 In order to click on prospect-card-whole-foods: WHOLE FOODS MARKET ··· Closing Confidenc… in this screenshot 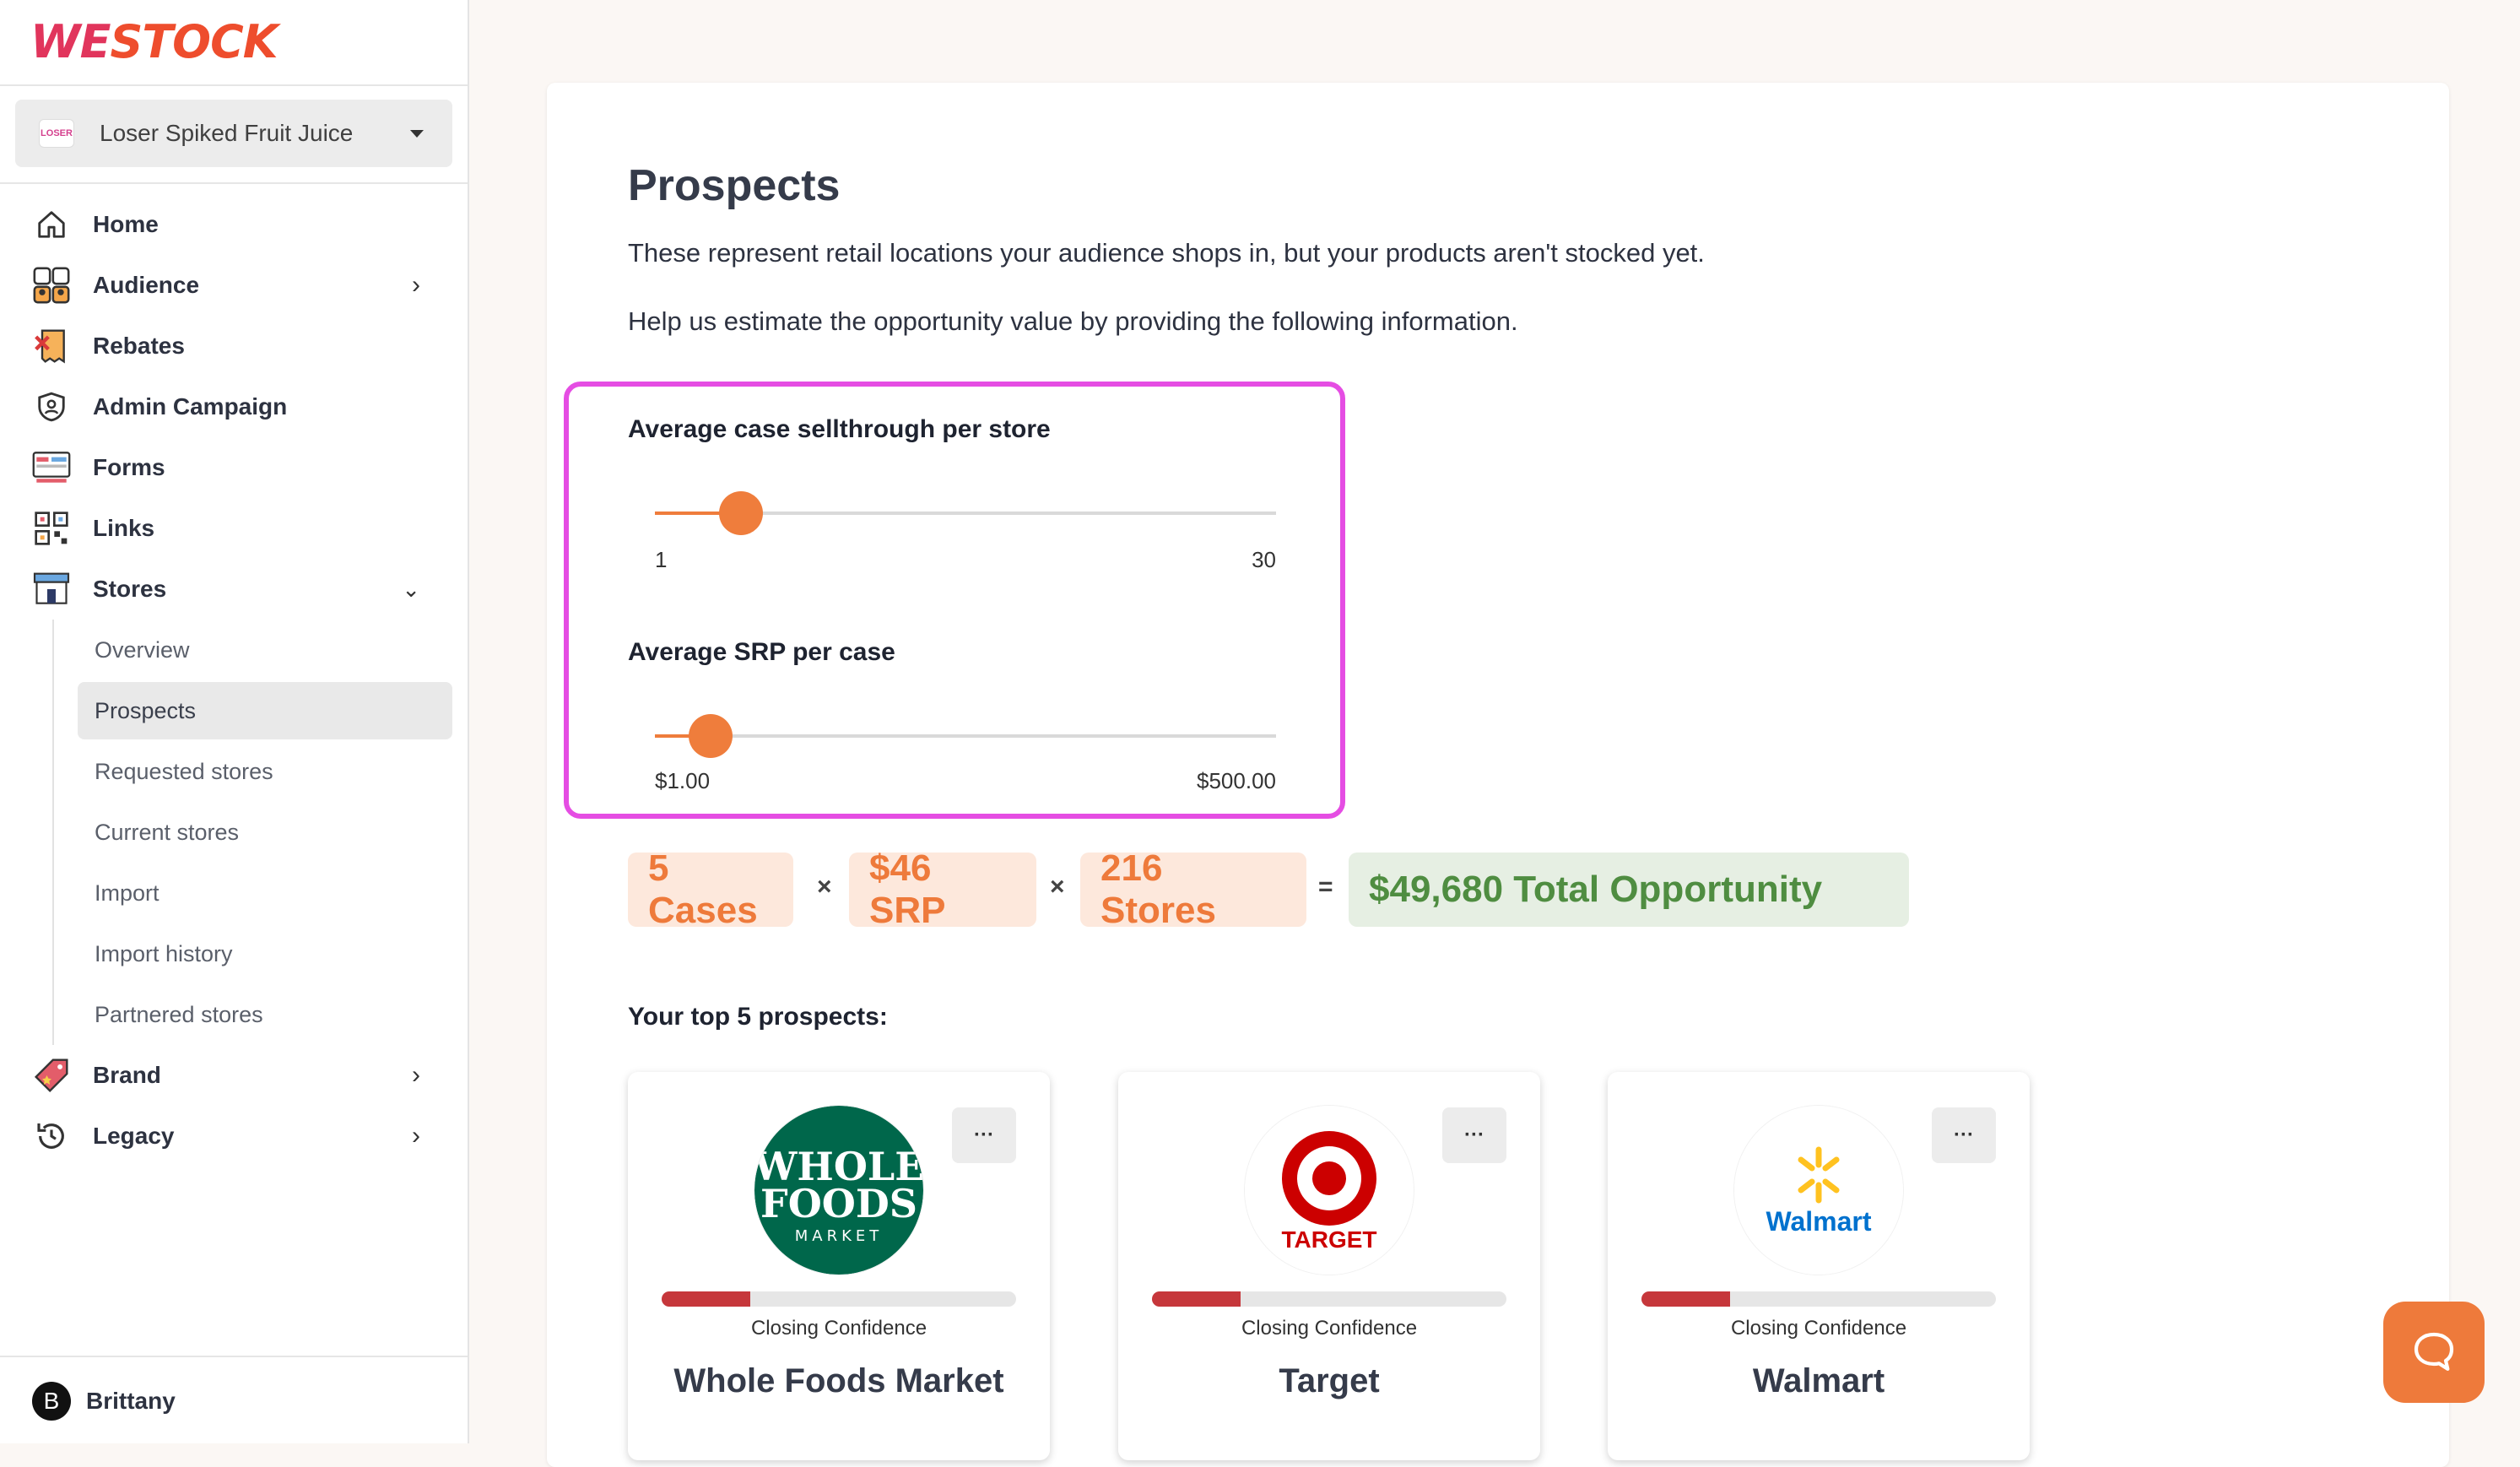, I will do `click(839, 1266)`.